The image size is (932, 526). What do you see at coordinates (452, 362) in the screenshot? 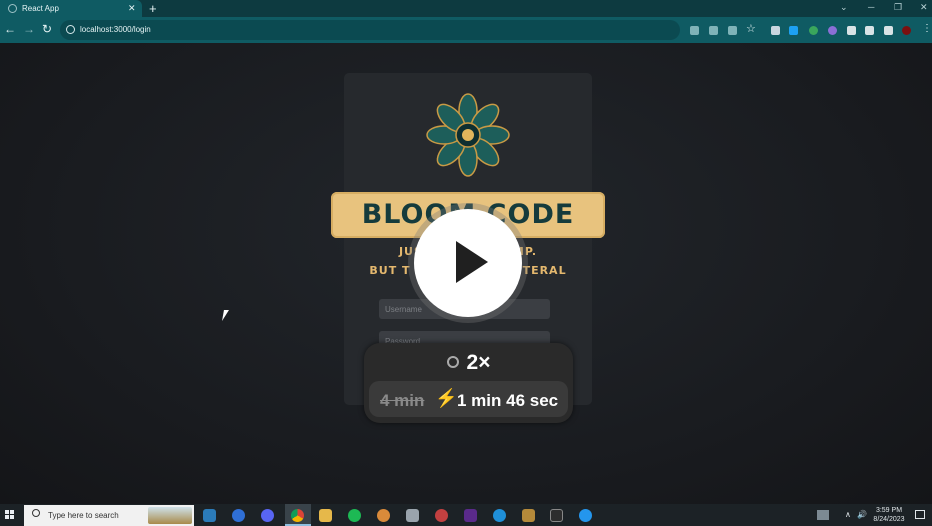
I see `speed-gauge-icon` at bounding box center [452, 362].